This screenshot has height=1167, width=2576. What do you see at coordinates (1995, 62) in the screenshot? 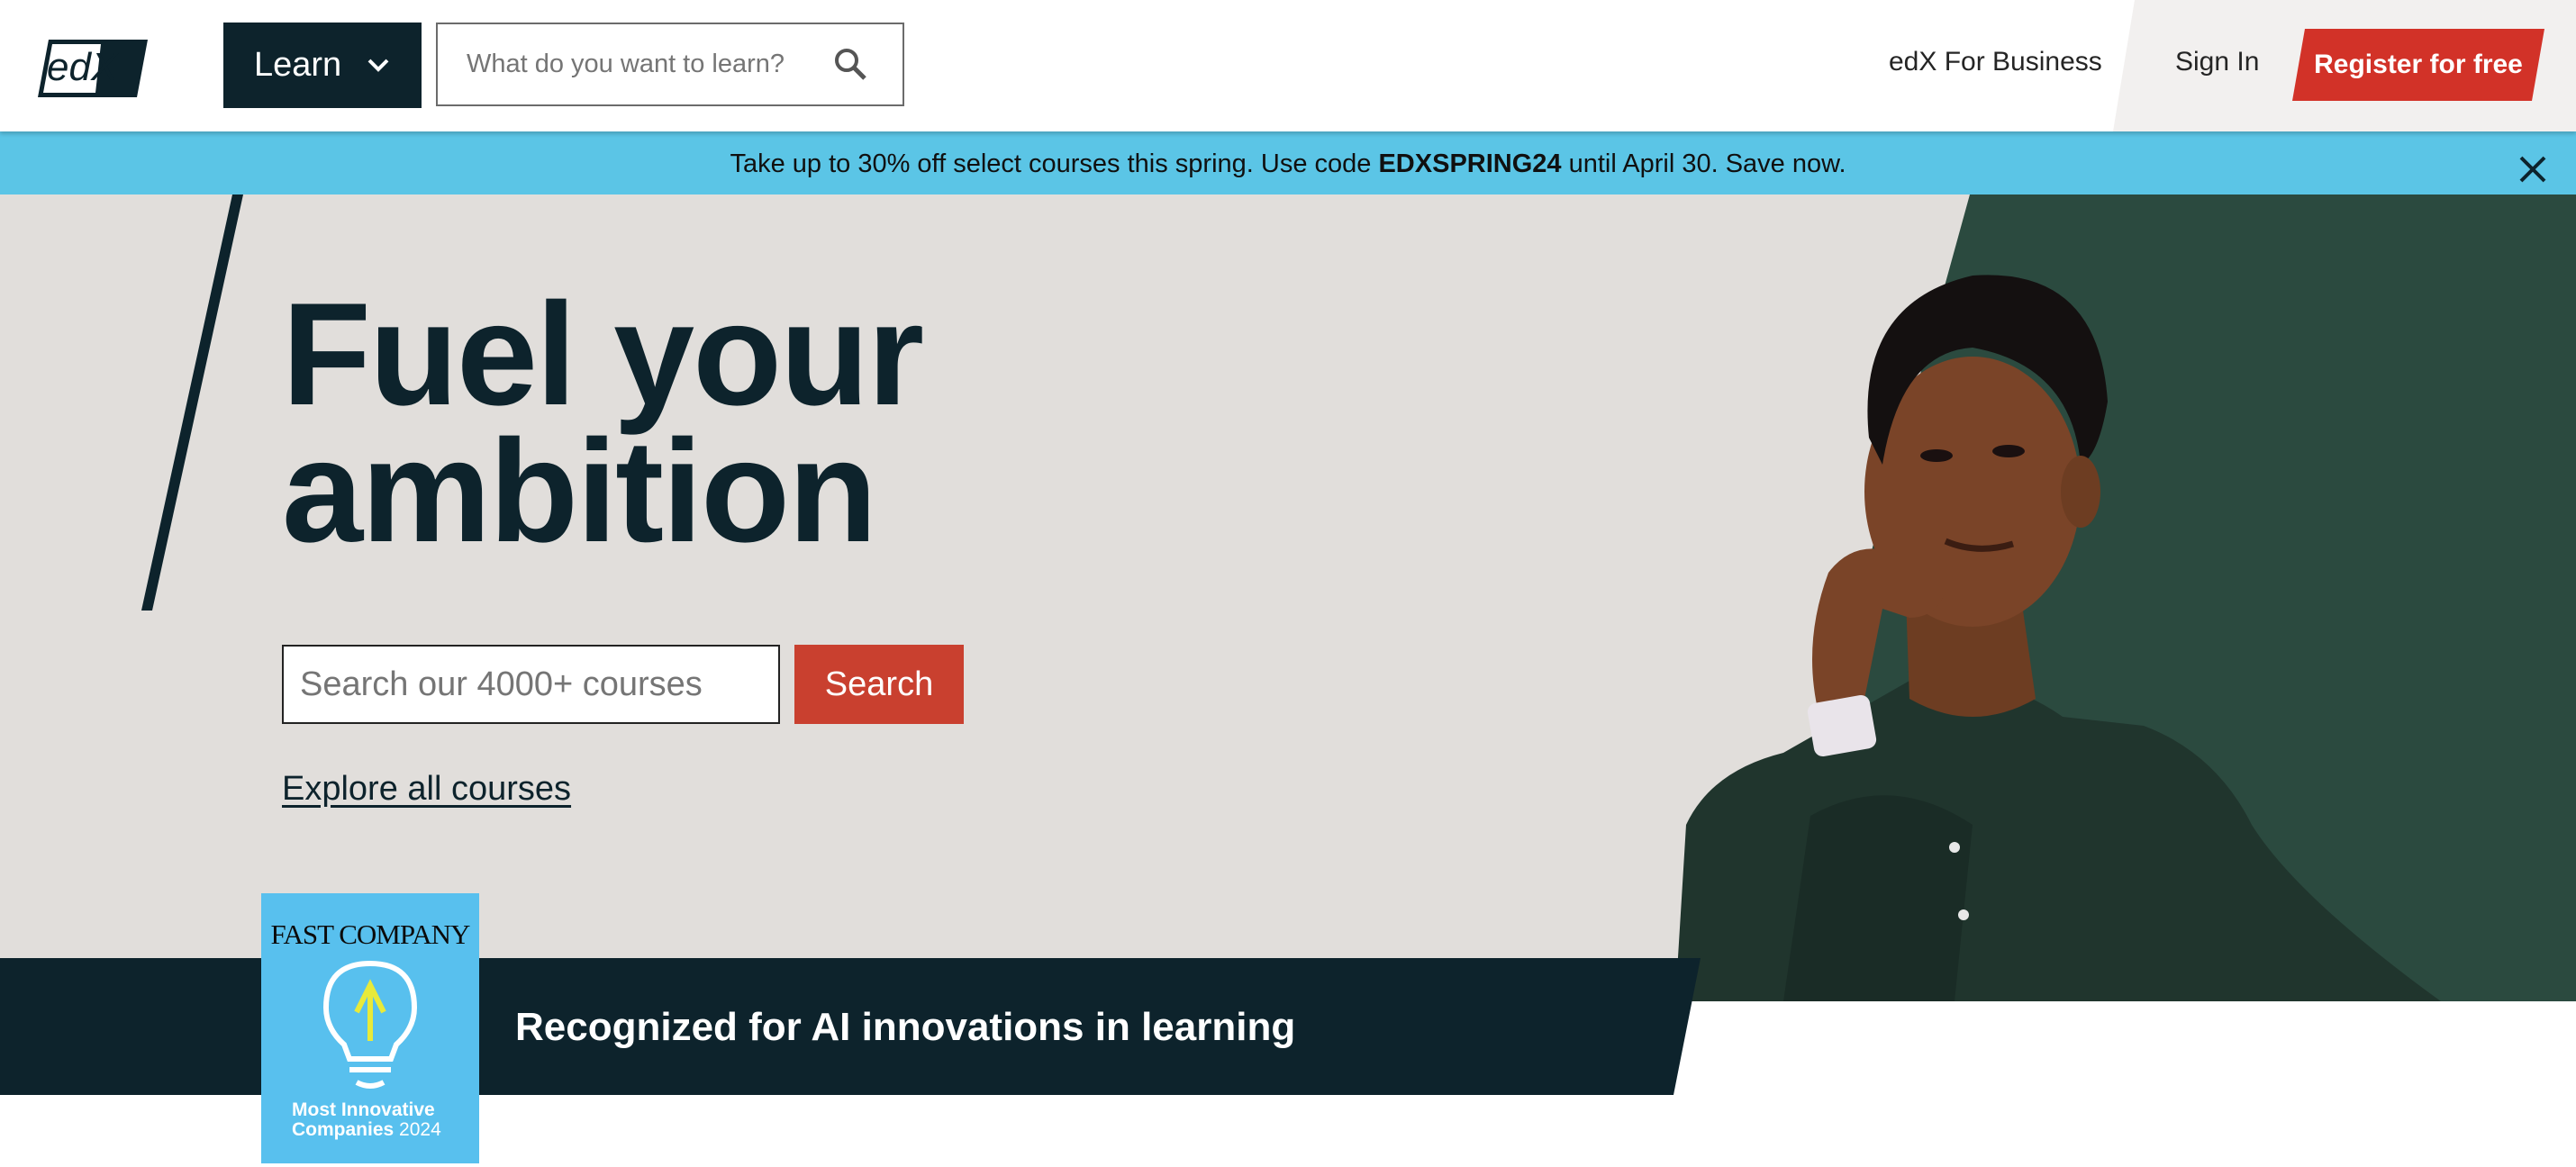
I see `edx-for-business-link: edX For Business` at bounding box center [1995, 62].